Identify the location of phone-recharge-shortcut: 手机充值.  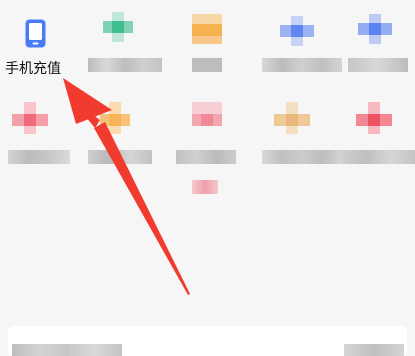
(42, 40).